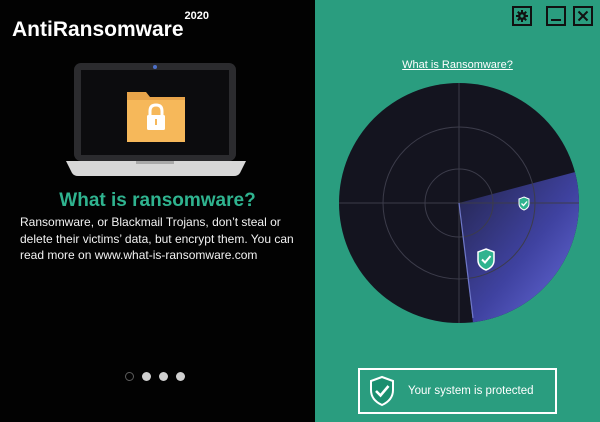  Describe the element at coordinates (471, 391) in the screenshot. I see `status-text: Your system is protected` at that location.